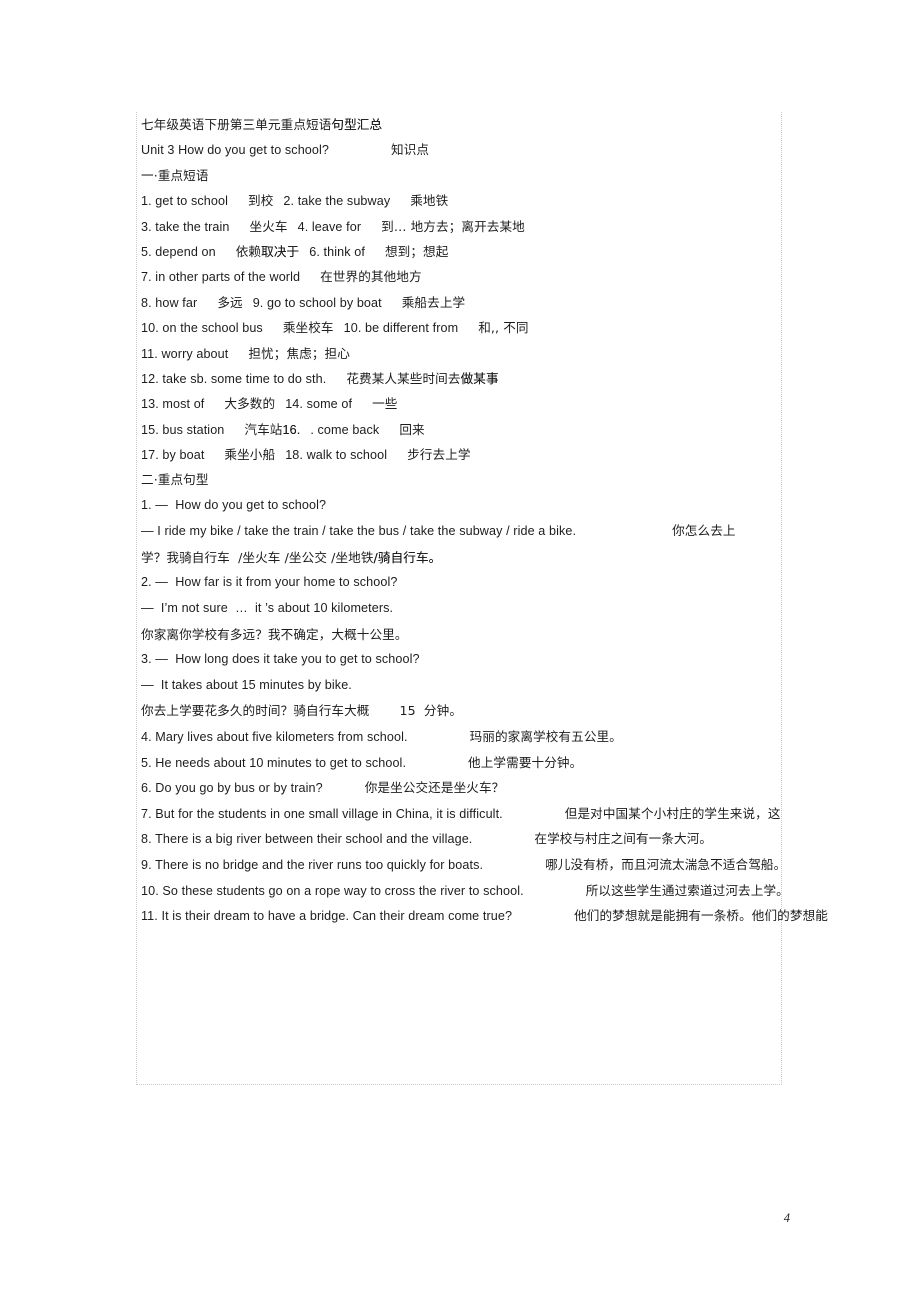 The height and width of the screenshot is (1303, 920). Describe the element at coordinates (255, 711) in the screenshot. I see `sentence-chinese-text: 你去上学要花多久的时间？骑自行车大概` at that location.